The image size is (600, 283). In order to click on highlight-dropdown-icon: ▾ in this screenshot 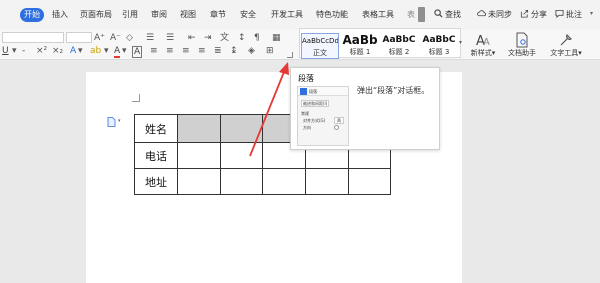, I will do `click(106, 51)`.